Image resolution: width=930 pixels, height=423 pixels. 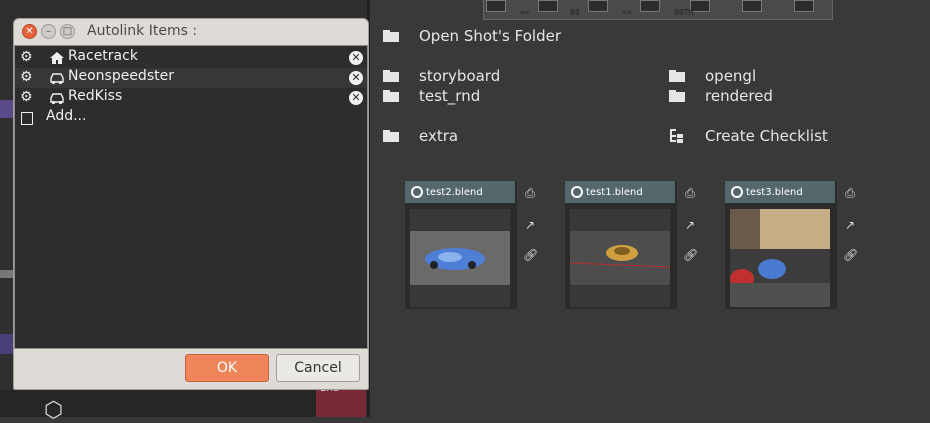 I want to click on blend-filename: test1.blend, so click(x=614, y=192).